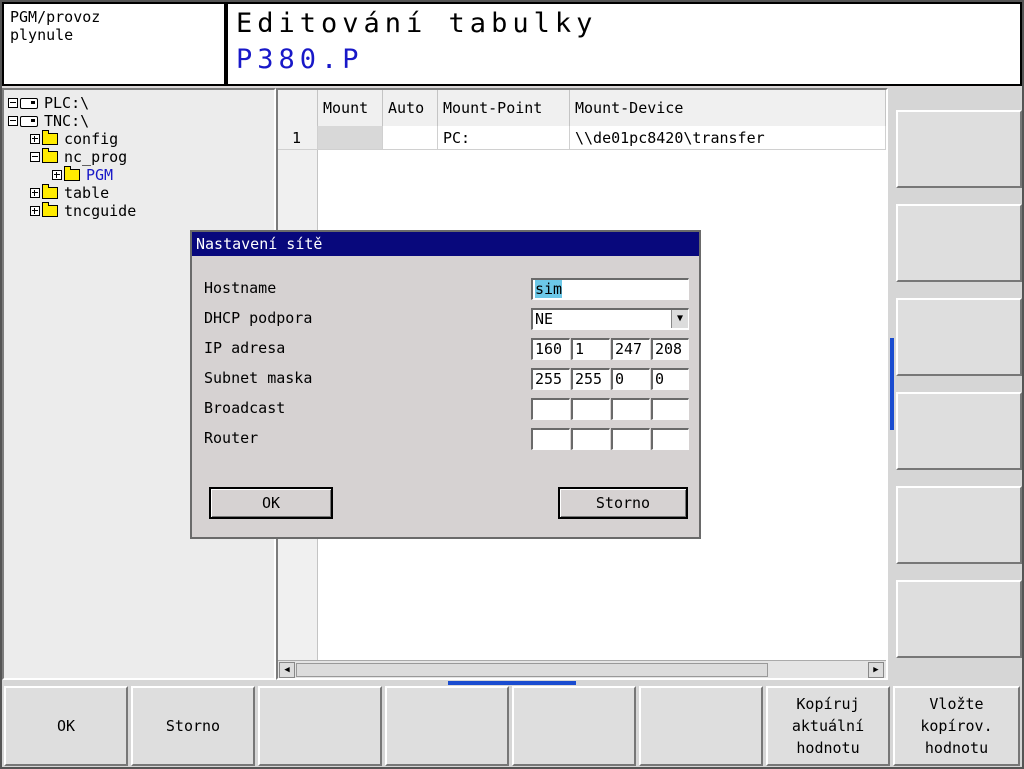  What do you see at coordinates (670, 349) in the screenshot?
I see `ip-octet-4: 208` at bounding box center [670, 349].